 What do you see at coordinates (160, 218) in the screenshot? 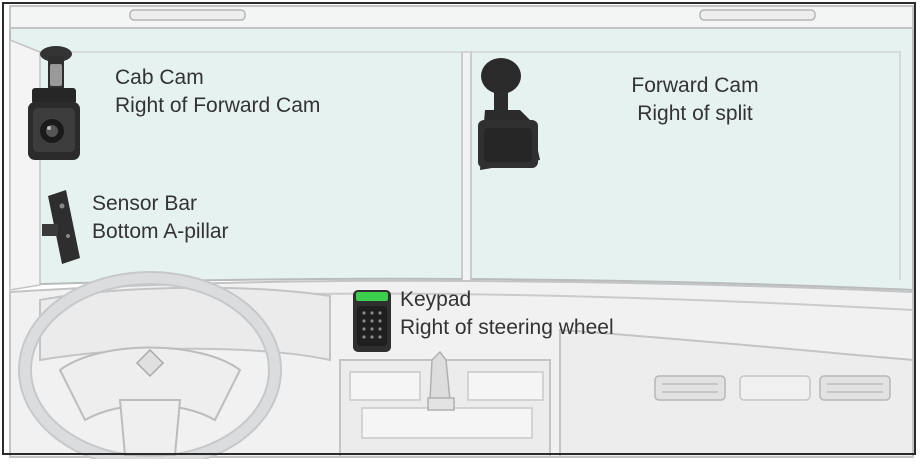
I see `sensor-bar-label: Sensor Bar Bottom A-pillar` at bounding box center [160, 218].